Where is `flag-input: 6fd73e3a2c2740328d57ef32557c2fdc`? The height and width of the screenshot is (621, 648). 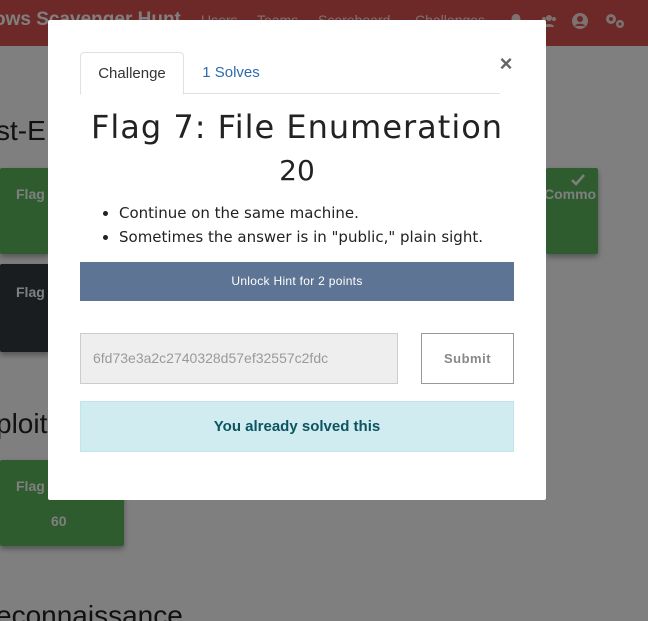 flag-input: 6fd73e3a2c2740328d57ef32557c2fdc is located at coordinates (239, 358).